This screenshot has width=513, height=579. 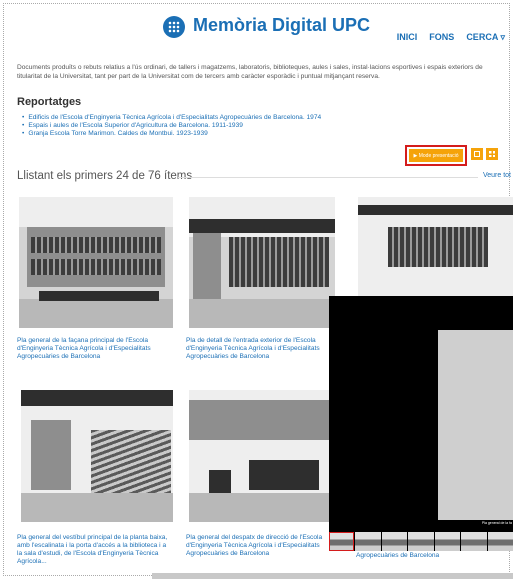 I want to click on site-title: Memòria Digital UPC, so click(x=281, y=25).